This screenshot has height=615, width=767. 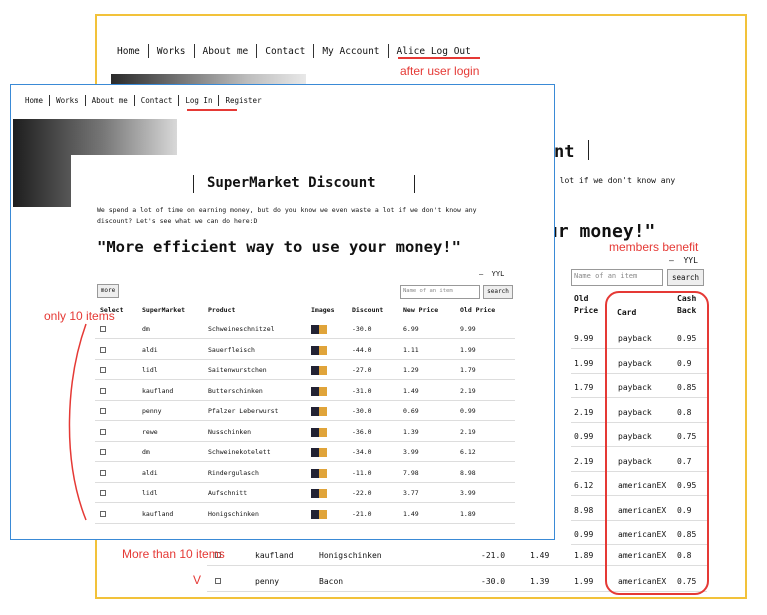 I want to click on header-new-price: New Price, so click(x=421, y=310).